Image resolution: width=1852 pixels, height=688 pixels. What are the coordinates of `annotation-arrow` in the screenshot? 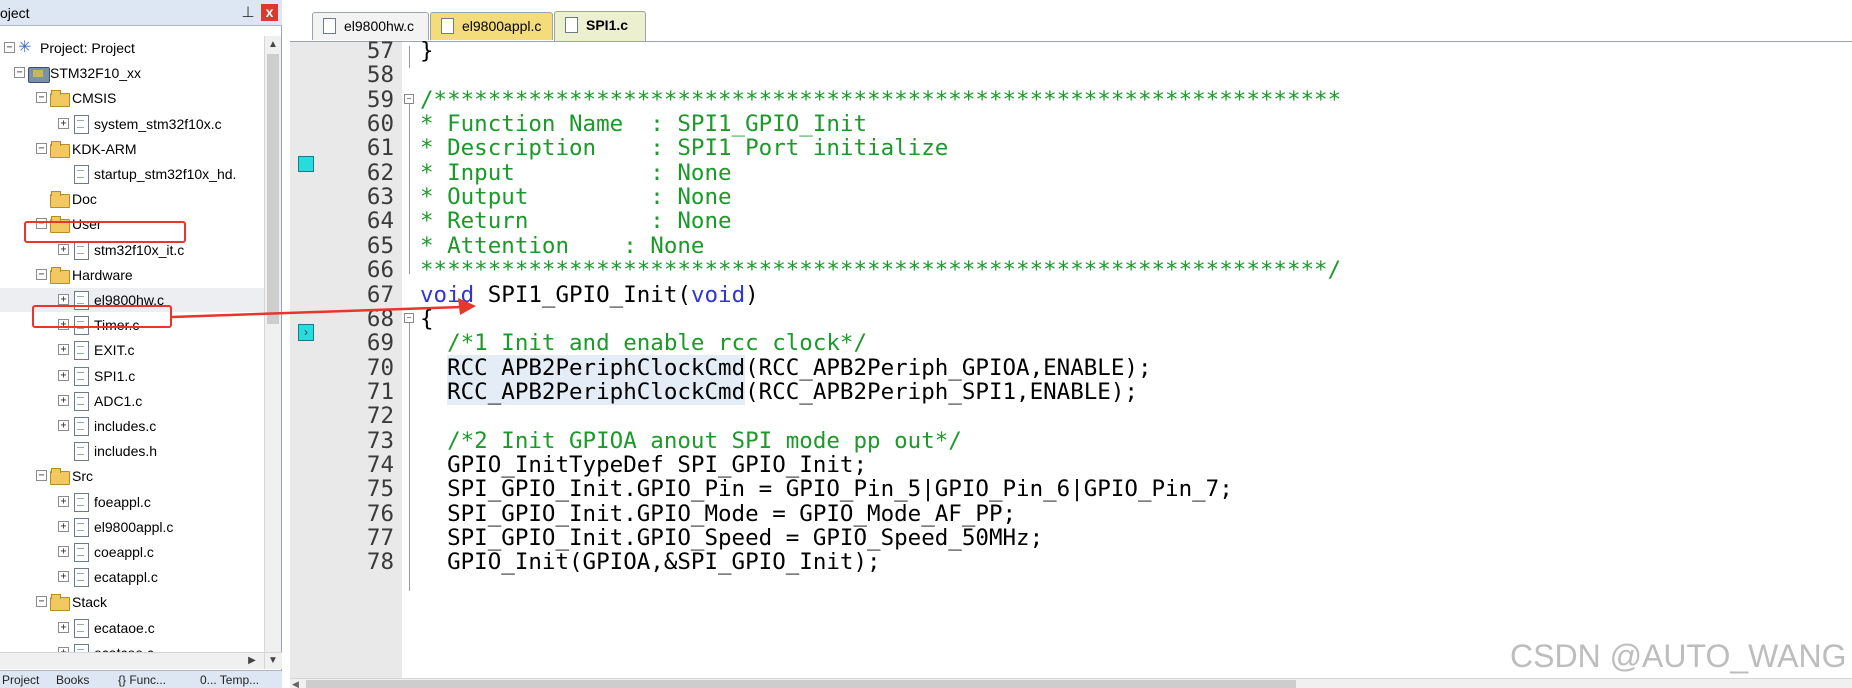 It's located at (323, 308).